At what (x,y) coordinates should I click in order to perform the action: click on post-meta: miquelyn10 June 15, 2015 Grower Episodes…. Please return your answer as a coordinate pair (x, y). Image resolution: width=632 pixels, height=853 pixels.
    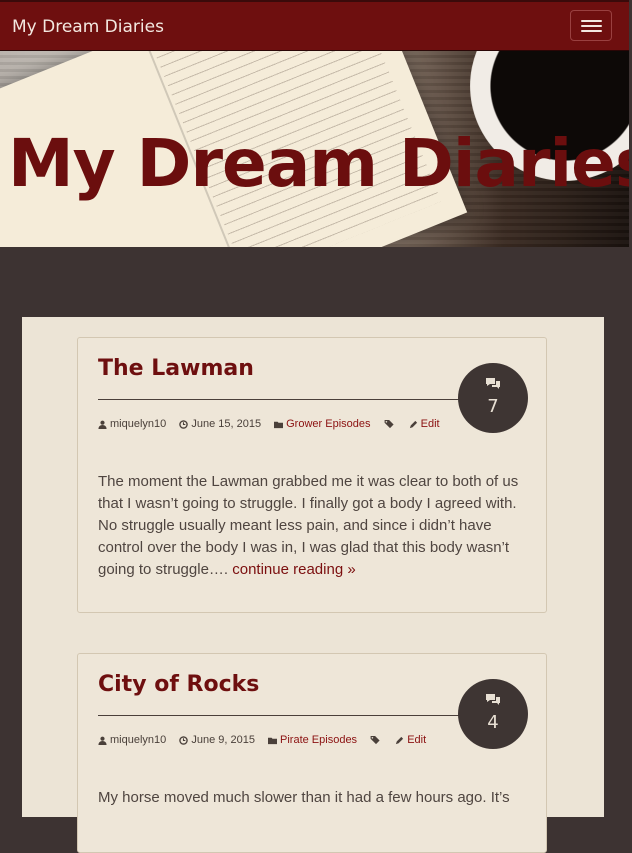
    Looking at the image, I should click on (274, 425).